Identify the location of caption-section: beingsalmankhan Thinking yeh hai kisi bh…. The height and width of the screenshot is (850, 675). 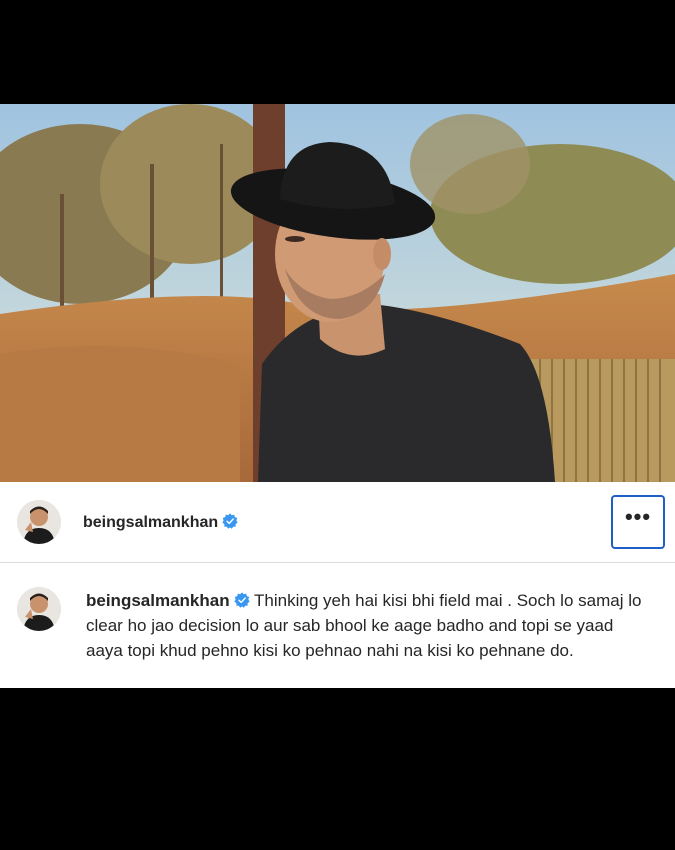
(337, 625).